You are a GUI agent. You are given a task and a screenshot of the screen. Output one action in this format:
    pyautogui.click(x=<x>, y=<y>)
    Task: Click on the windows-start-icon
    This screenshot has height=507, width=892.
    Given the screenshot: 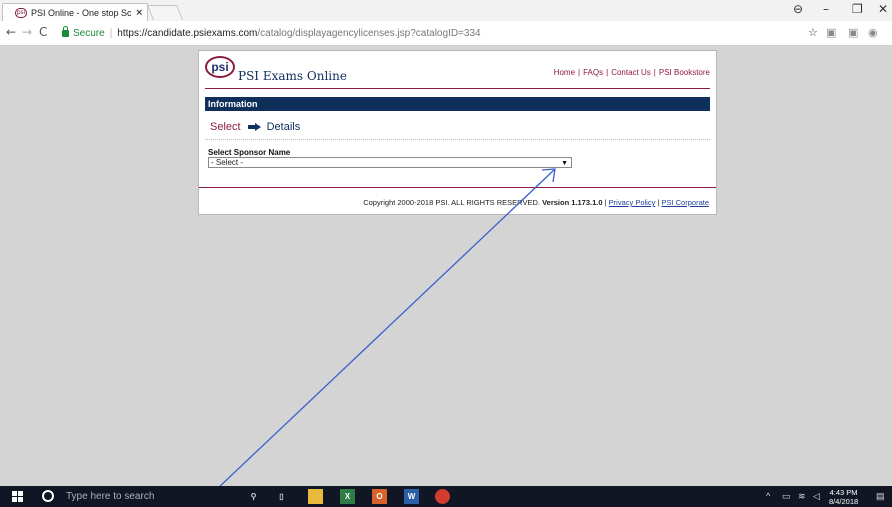 What is the action you would take?
    pyautogui.click(x=17, y=496)
    